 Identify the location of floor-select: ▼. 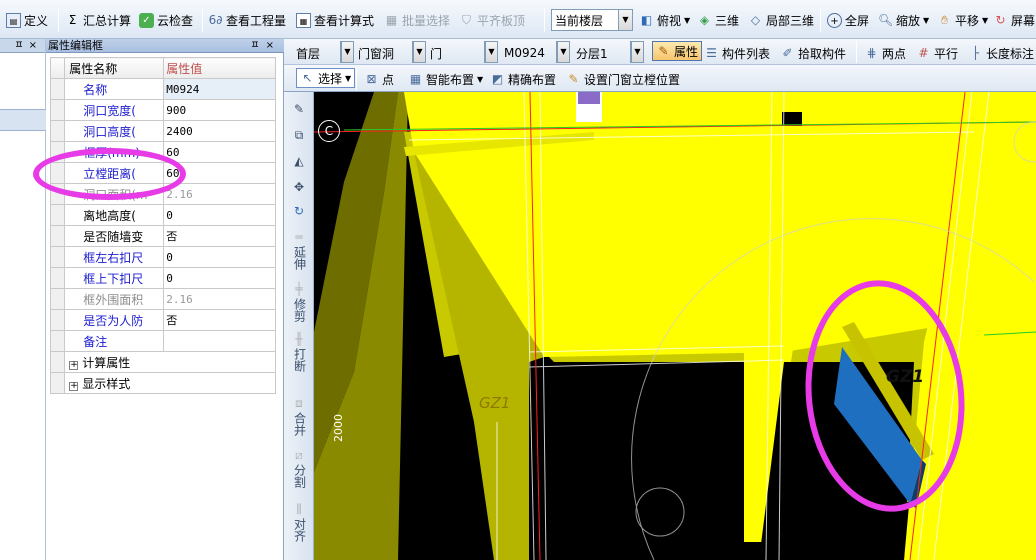
(347, 52).